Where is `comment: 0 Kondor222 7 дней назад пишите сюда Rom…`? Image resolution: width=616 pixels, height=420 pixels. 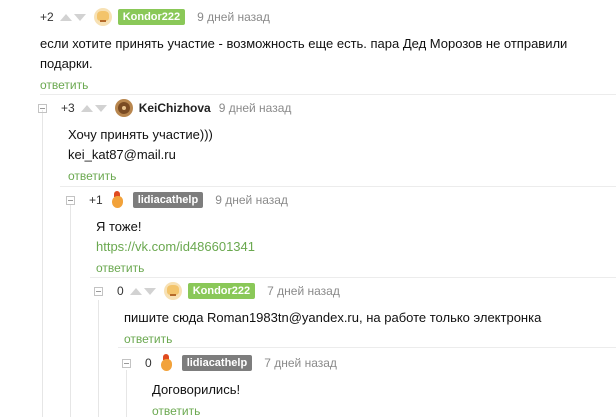
comment: 0 Kondor222 7 дней назад пишите сюда Rom… is located at coordinates (350, 314).